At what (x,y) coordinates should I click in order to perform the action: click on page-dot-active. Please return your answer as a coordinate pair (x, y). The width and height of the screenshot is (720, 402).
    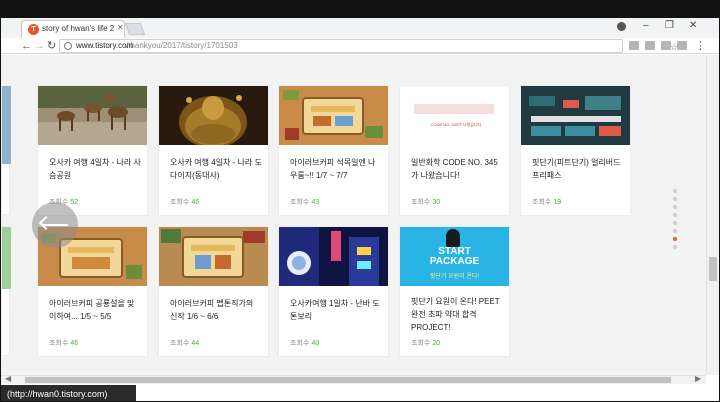
    Looking at the image, I should click on (675, 239).